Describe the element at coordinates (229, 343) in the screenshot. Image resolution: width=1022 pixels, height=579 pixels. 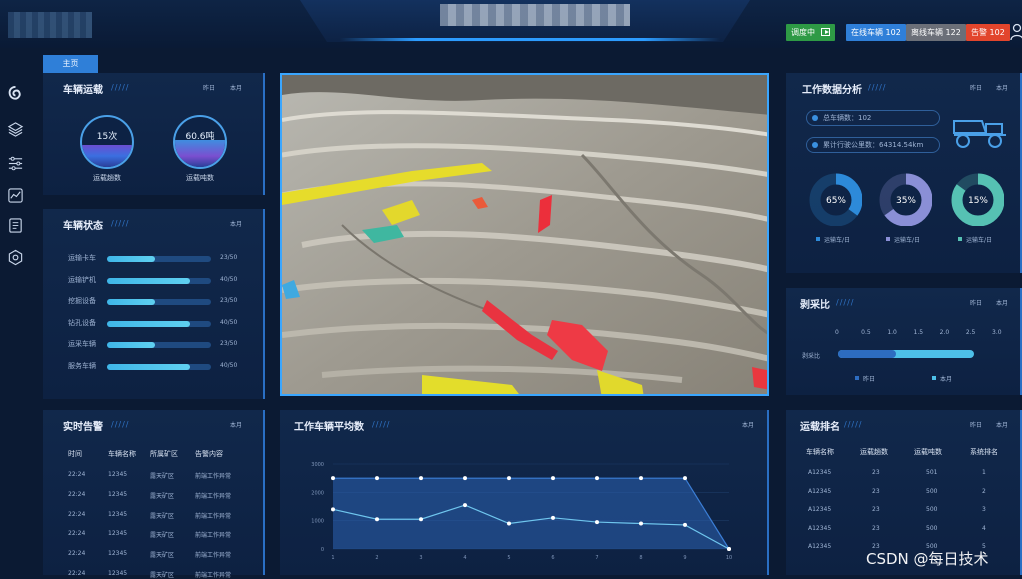
I see `vehicle-status-value: 23/50` at that location.